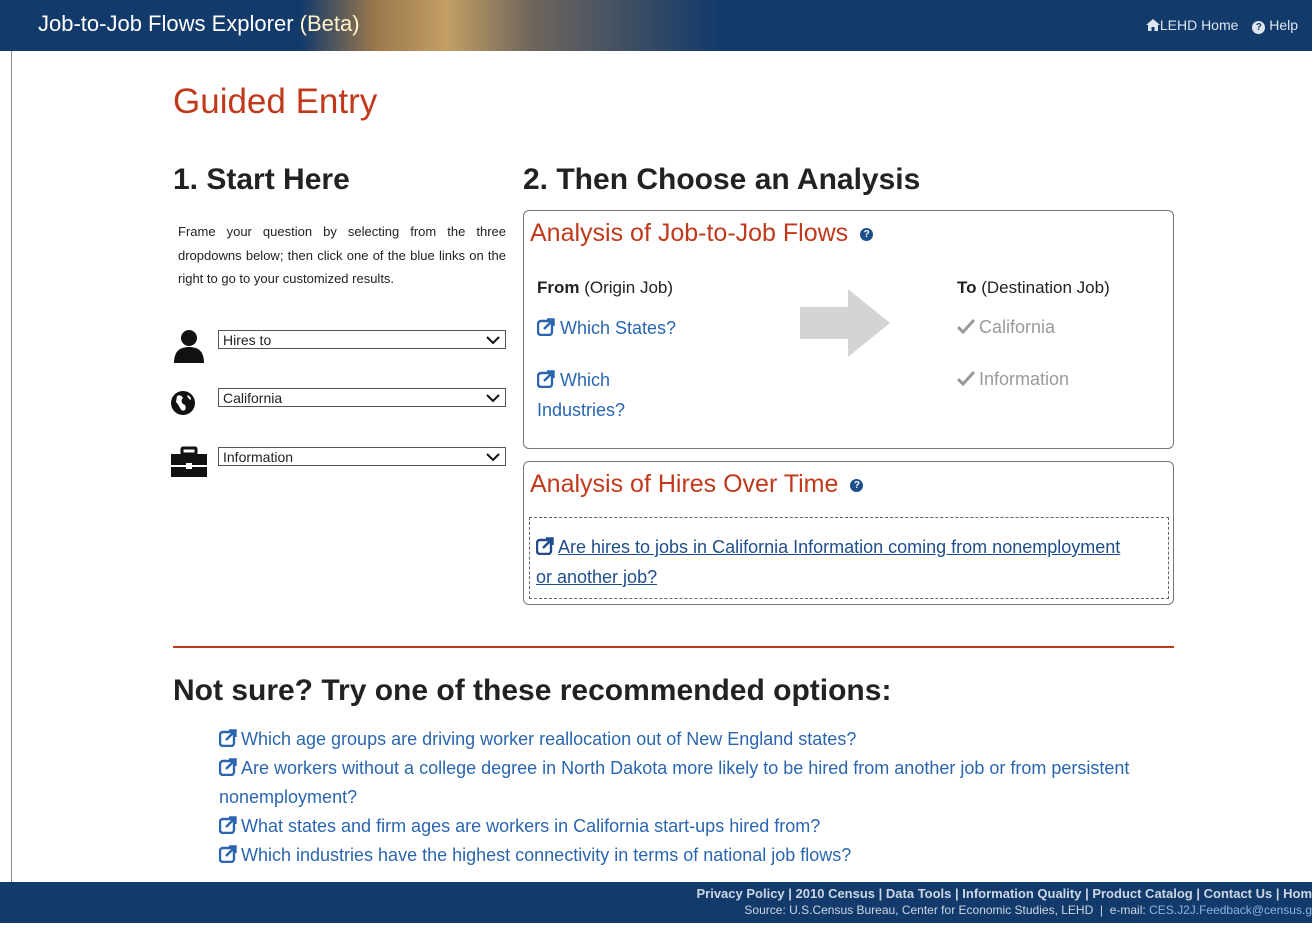 This screenshot has width=1312, height=950. Describe the element at coordinates (275, 101) in the screenshot. I see `page-title: Guided Entry` at that location.